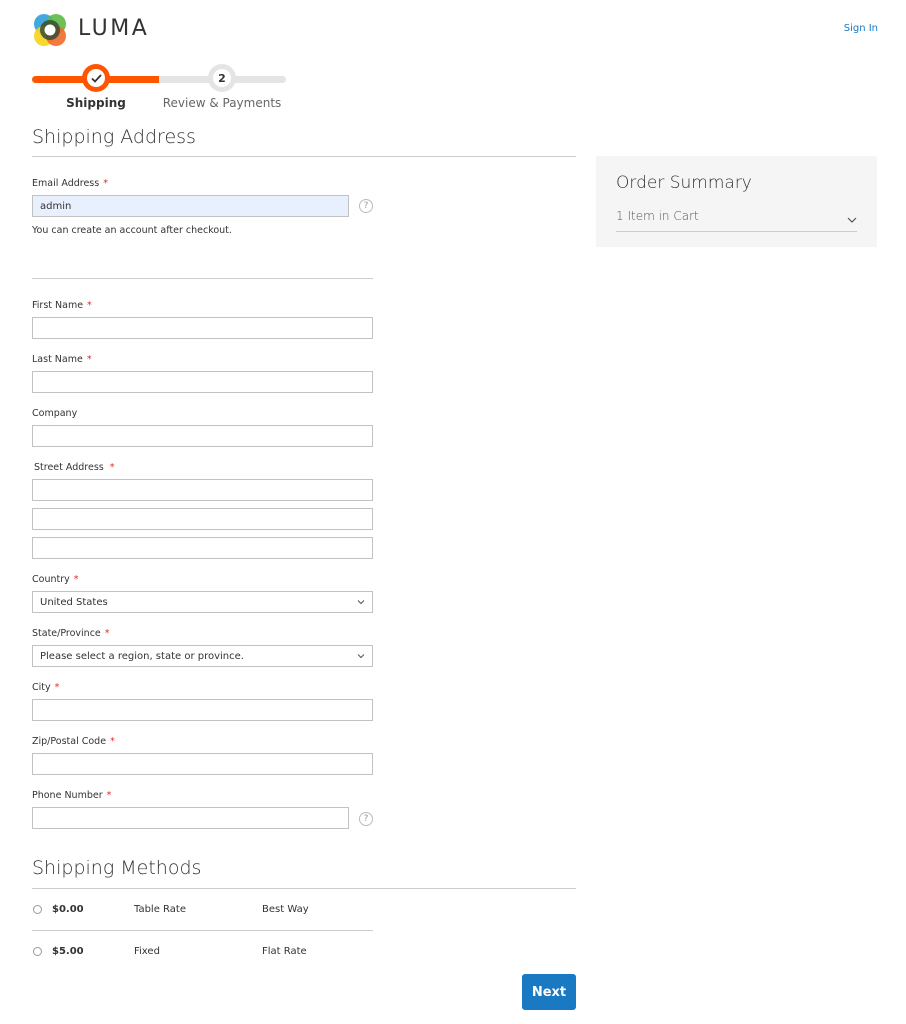 The width and height of the screenshot is (906, 1024). I want to click on company-label: Company, so click(54, 413).